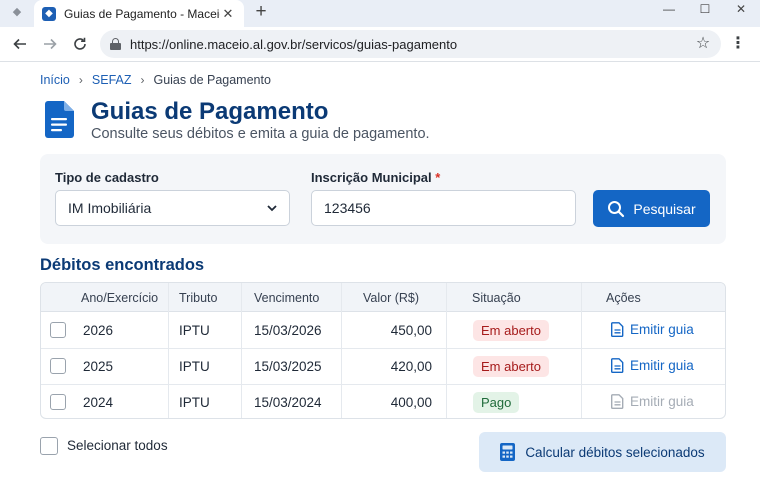  I want to click on chevron-down-icon, so click(272, 208).